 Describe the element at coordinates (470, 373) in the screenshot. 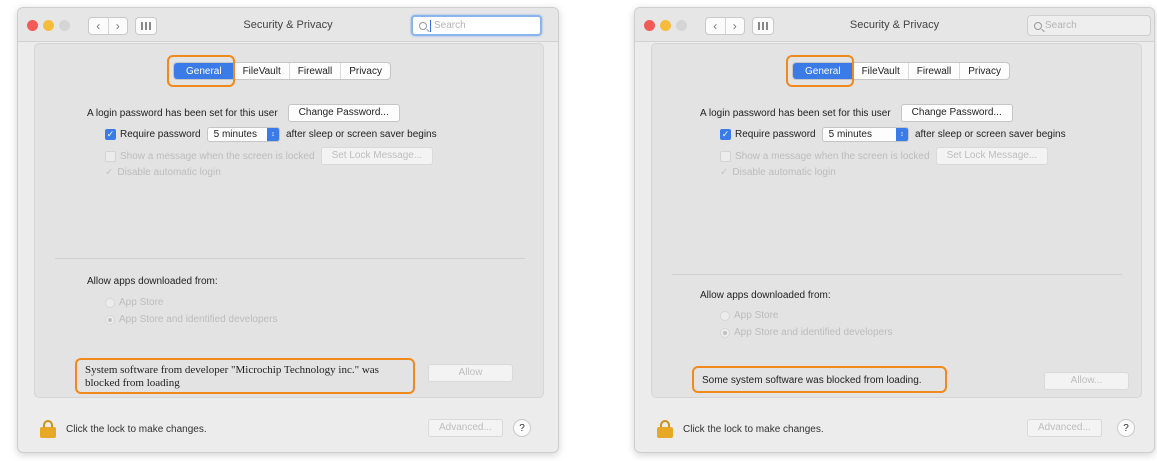

I see `allow-button: Allow` at that location.